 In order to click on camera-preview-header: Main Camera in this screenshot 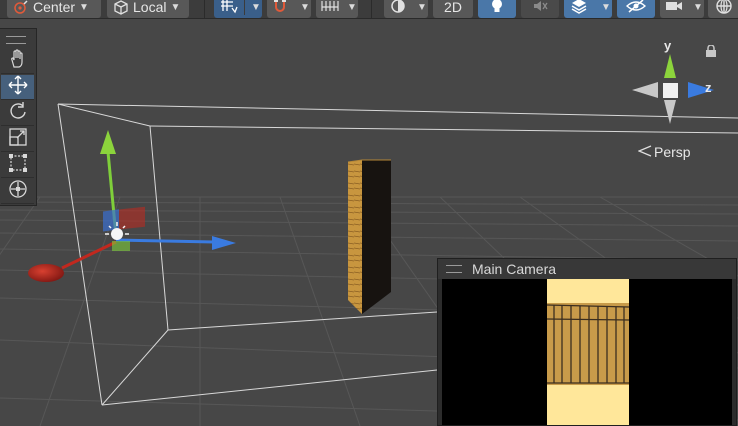, I will do `click(587, 269)`.